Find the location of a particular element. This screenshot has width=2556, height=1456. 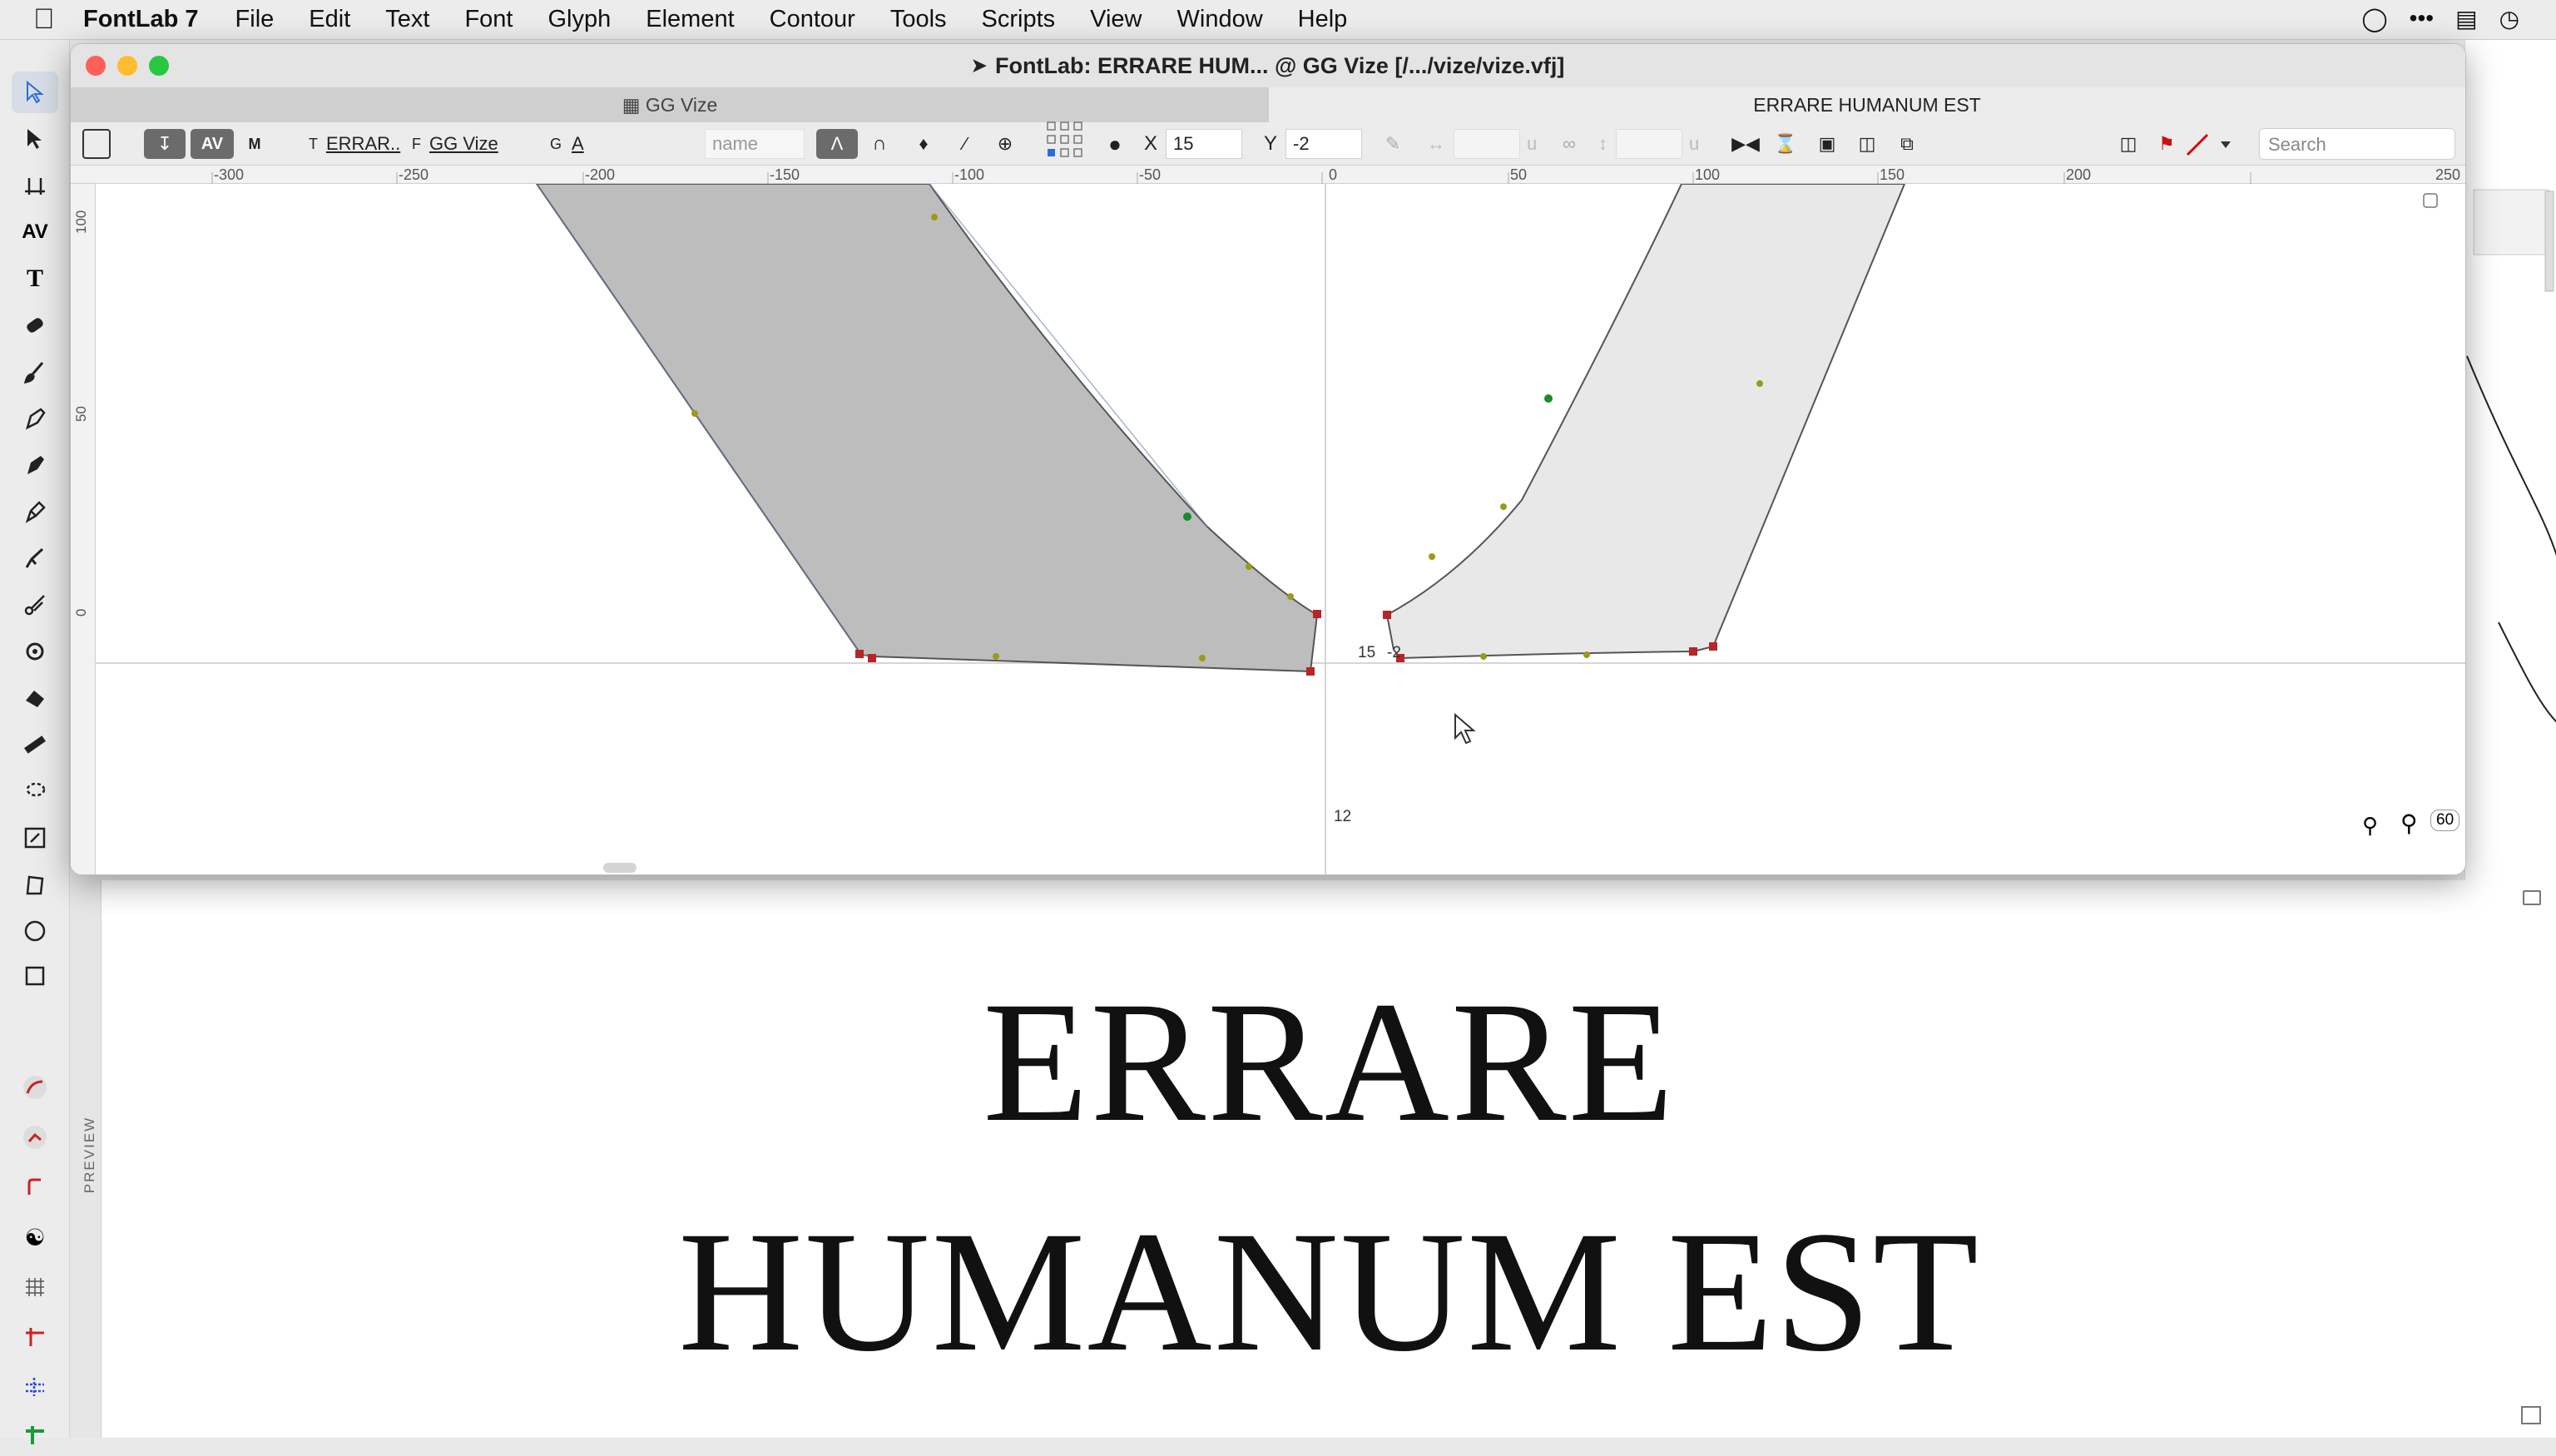

sharp-node-icon: Λ is located at coordinates (837, 144).